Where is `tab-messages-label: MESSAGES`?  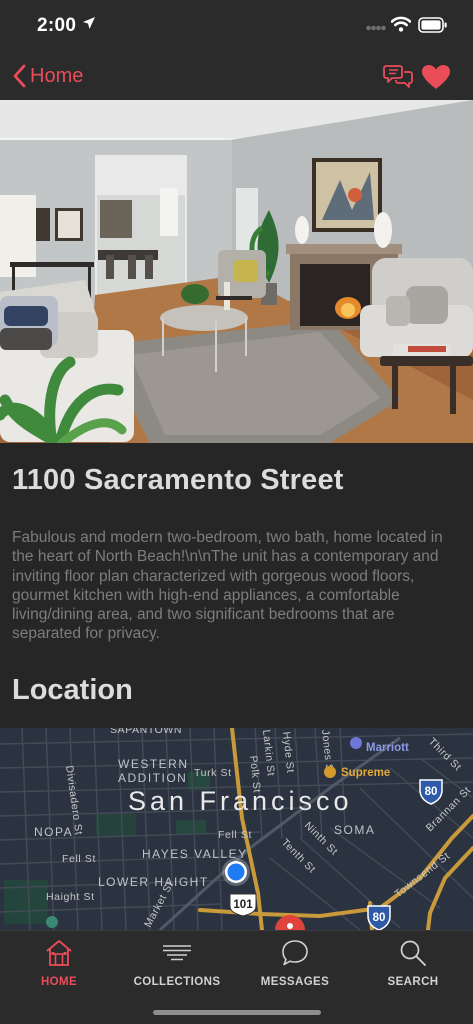
tab-messages-label: MESSAGES is located at coordinates (295, 982).